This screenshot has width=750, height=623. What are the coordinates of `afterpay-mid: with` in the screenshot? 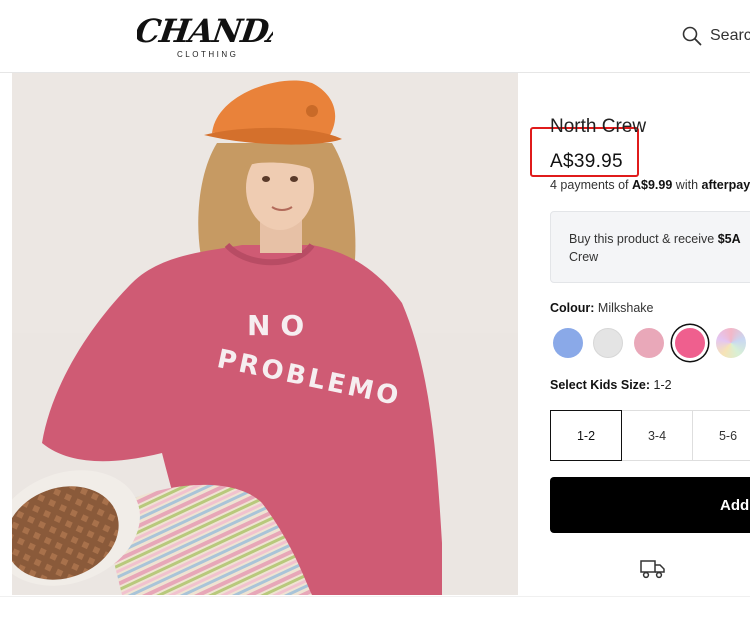 It's located at (687, 185).